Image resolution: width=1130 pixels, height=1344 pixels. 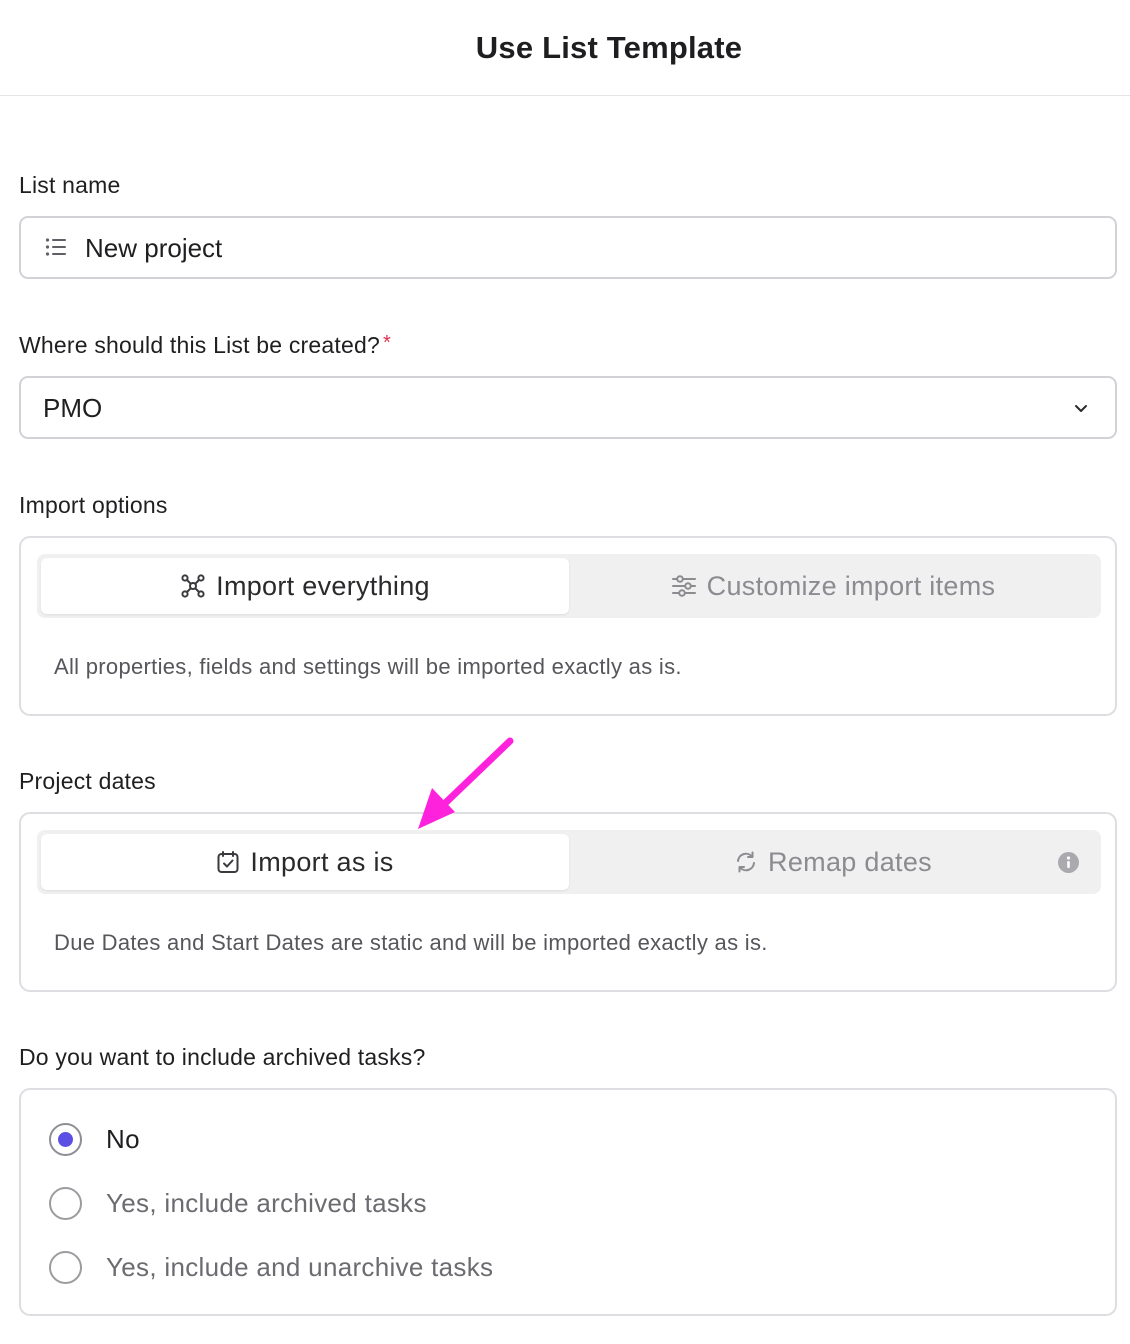 What do you see at coordinates (851, 585) in the screenshot?
I see `customize-import-label: Customize import items` at bounding box center [851, 585].